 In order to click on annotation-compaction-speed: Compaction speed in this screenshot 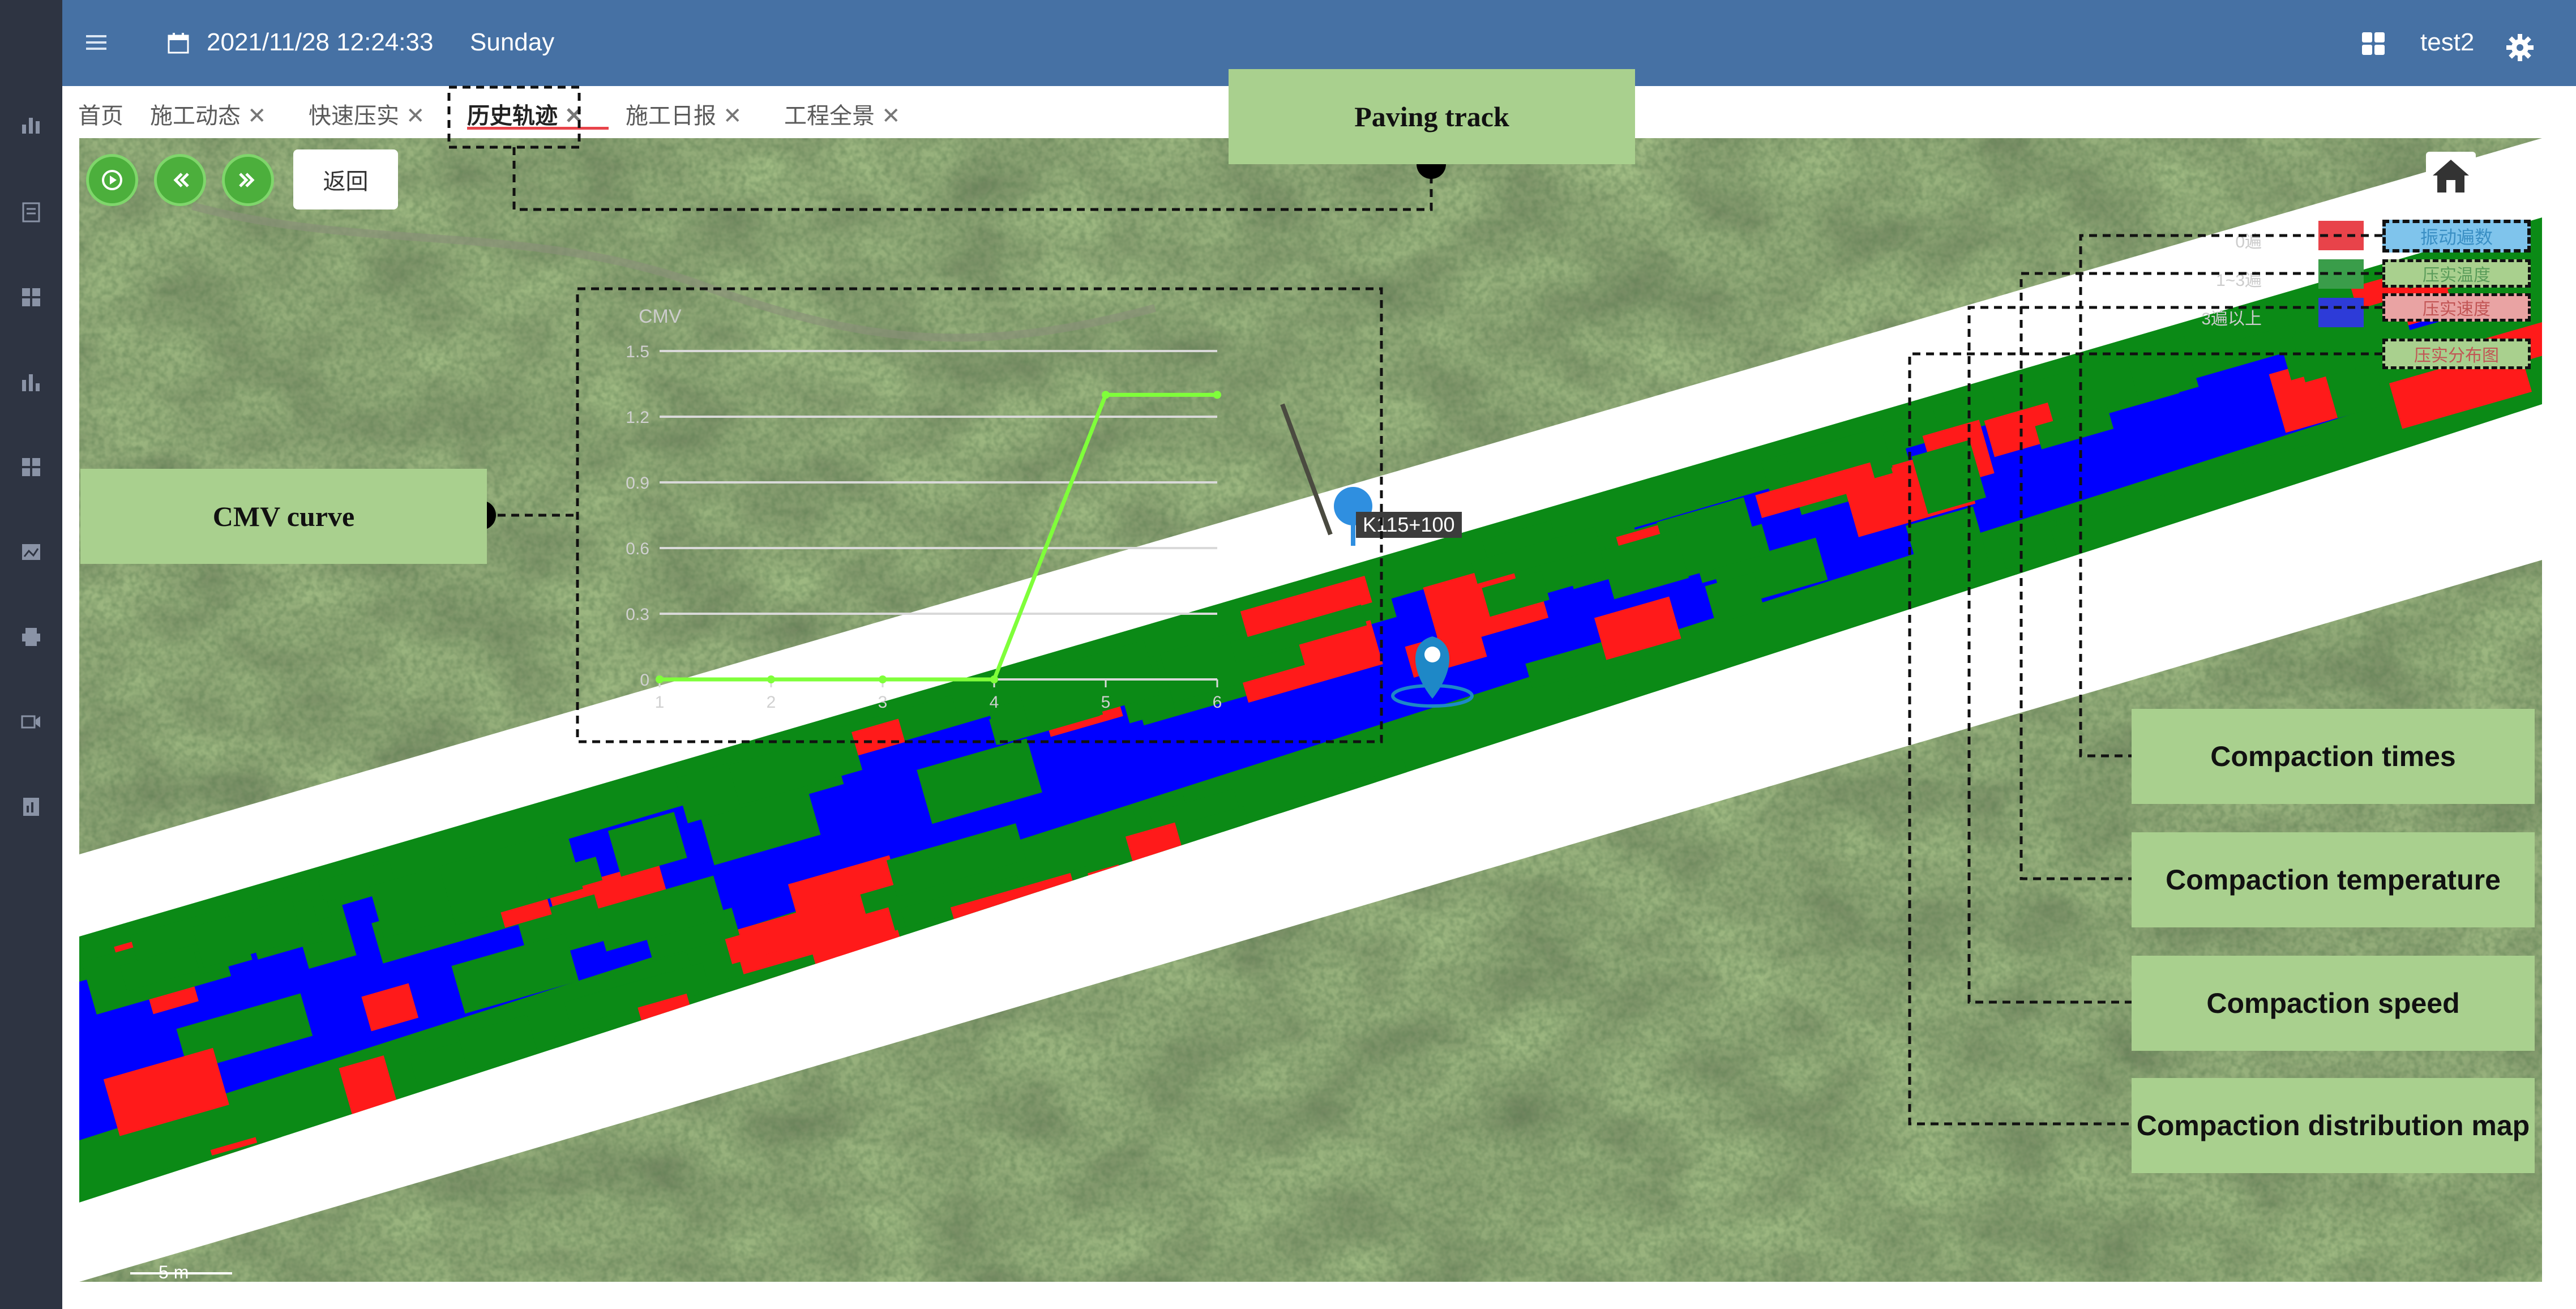, I will do `click(2333, 1003)`.